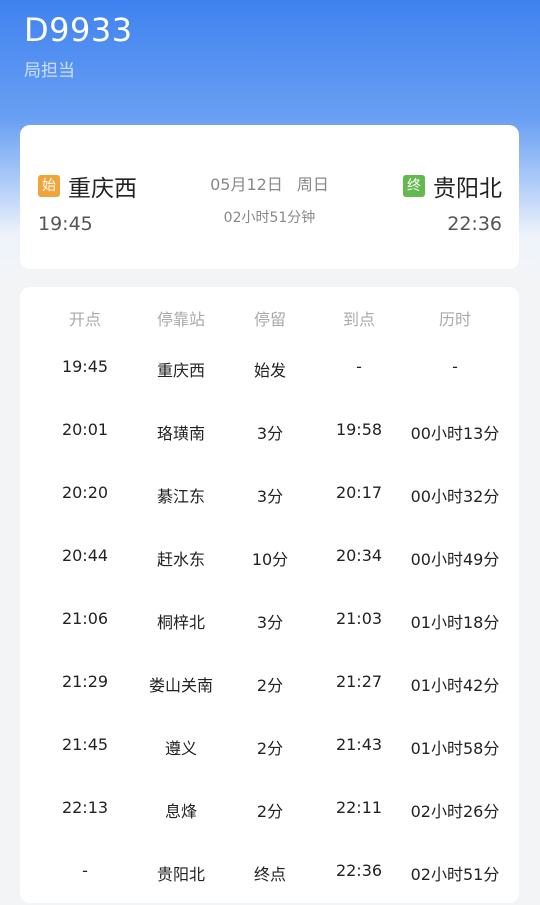 The width and height of the screenshot is (540, 905). What do you see at coordinates (414, 186) in the screenshot?
I see `end-badge: 终` at bounding box center [414, 186].